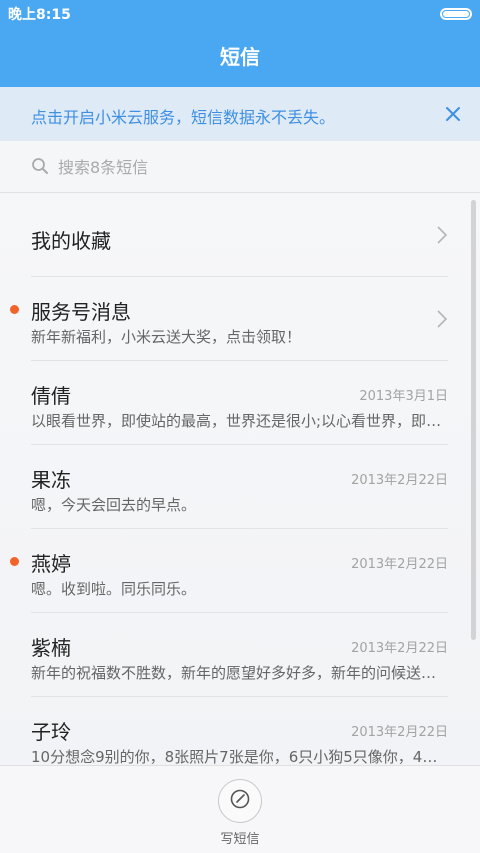  Describe the element at coordinates (240, 421) in the screenshot. I see `message-preview: 以眼看世界，即使站的最高，世界还是很小;以心看世界，即使站的最低，世界也会很大。` at that location.